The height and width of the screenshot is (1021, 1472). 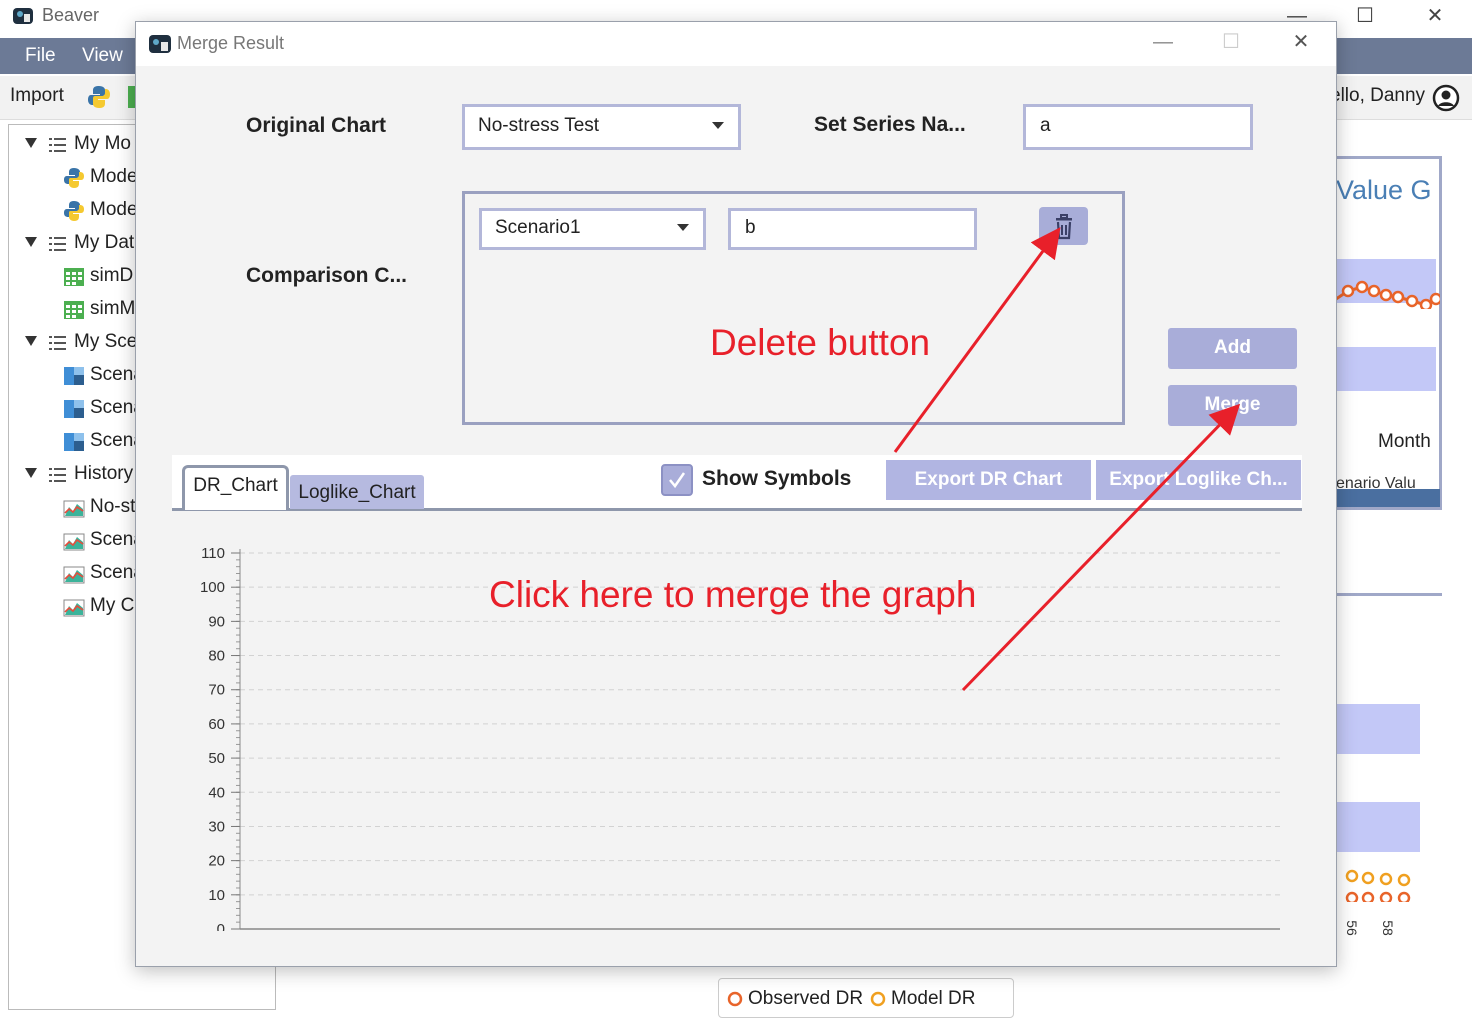 I want to click on tree-item-label: My Mo, so click(x=102, y=143).